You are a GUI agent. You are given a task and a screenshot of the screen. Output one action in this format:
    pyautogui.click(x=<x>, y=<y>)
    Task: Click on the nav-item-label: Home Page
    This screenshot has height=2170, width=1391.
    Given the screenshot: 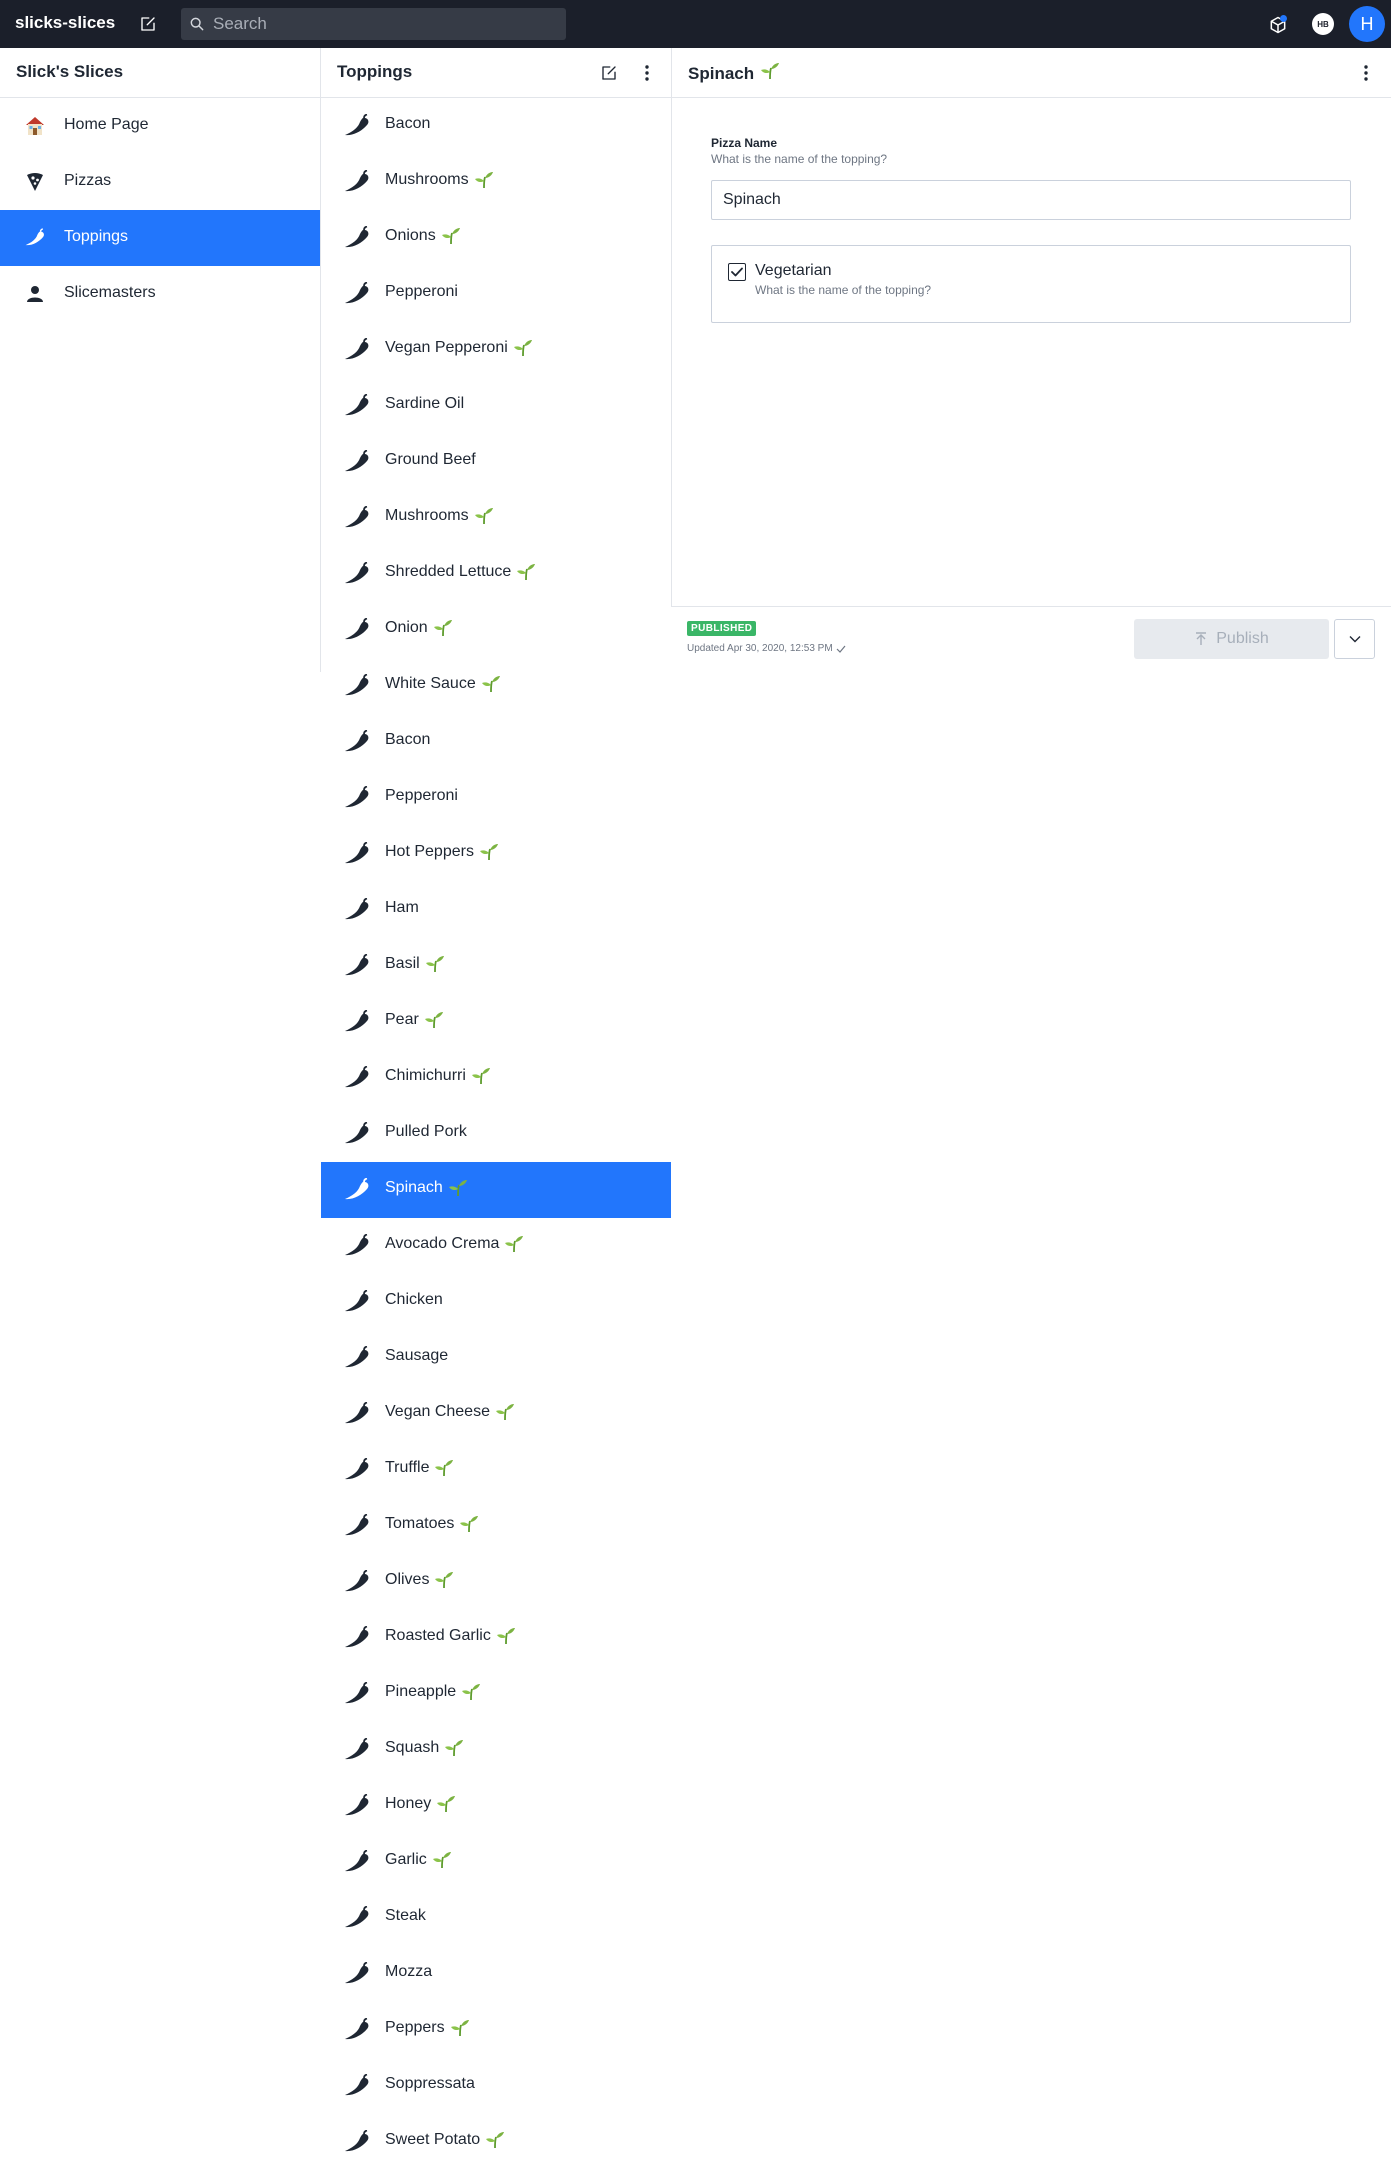 What is the action you would take?
    pyautogui.click(x=106, y=124)
    